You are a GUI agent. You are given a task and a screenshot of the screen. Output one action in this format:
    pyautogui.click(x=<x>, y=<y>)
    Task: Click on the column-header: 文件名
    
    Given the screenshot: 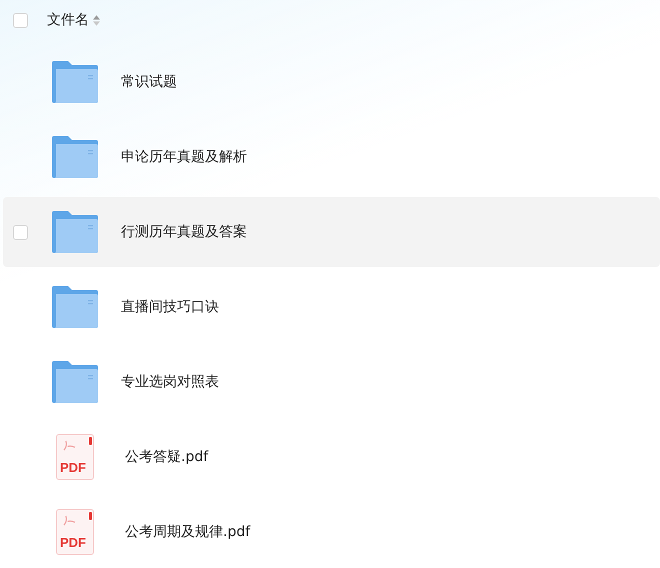 What is the action you would take?
    pyautogui.click(x=68, y=20)
    